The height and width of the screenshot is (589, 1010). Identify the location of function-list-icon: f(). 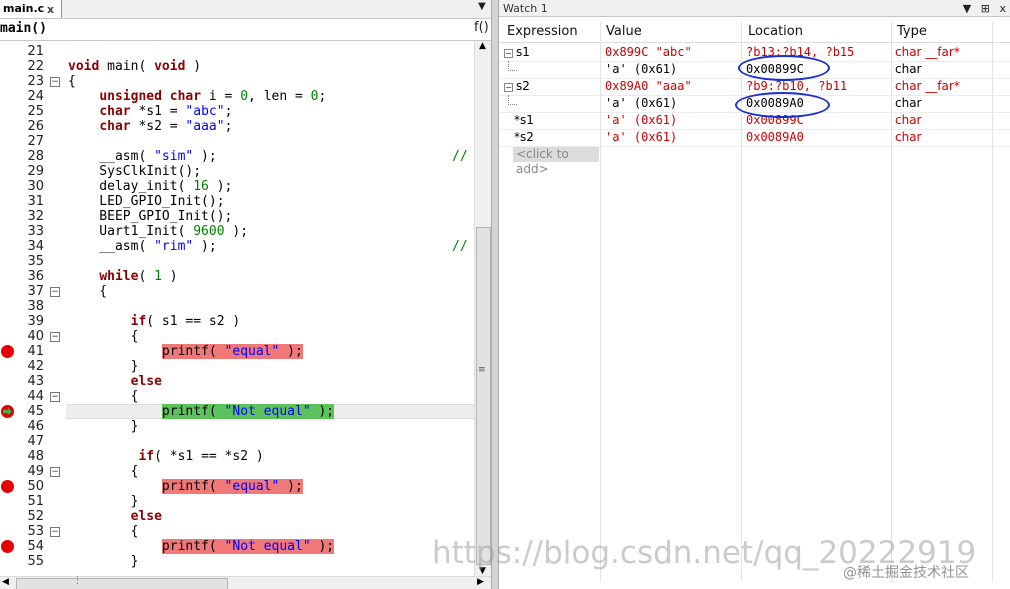
(481, 27).